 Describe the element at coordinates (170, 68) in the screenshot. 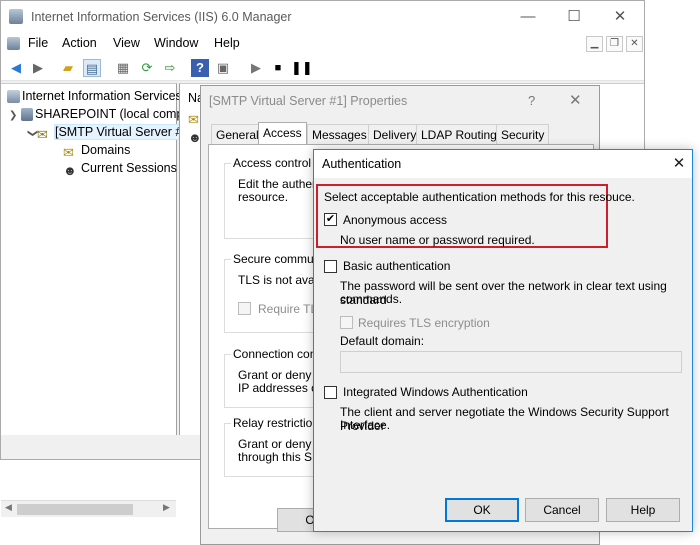

I see `export-icon: ⇨` at that location.